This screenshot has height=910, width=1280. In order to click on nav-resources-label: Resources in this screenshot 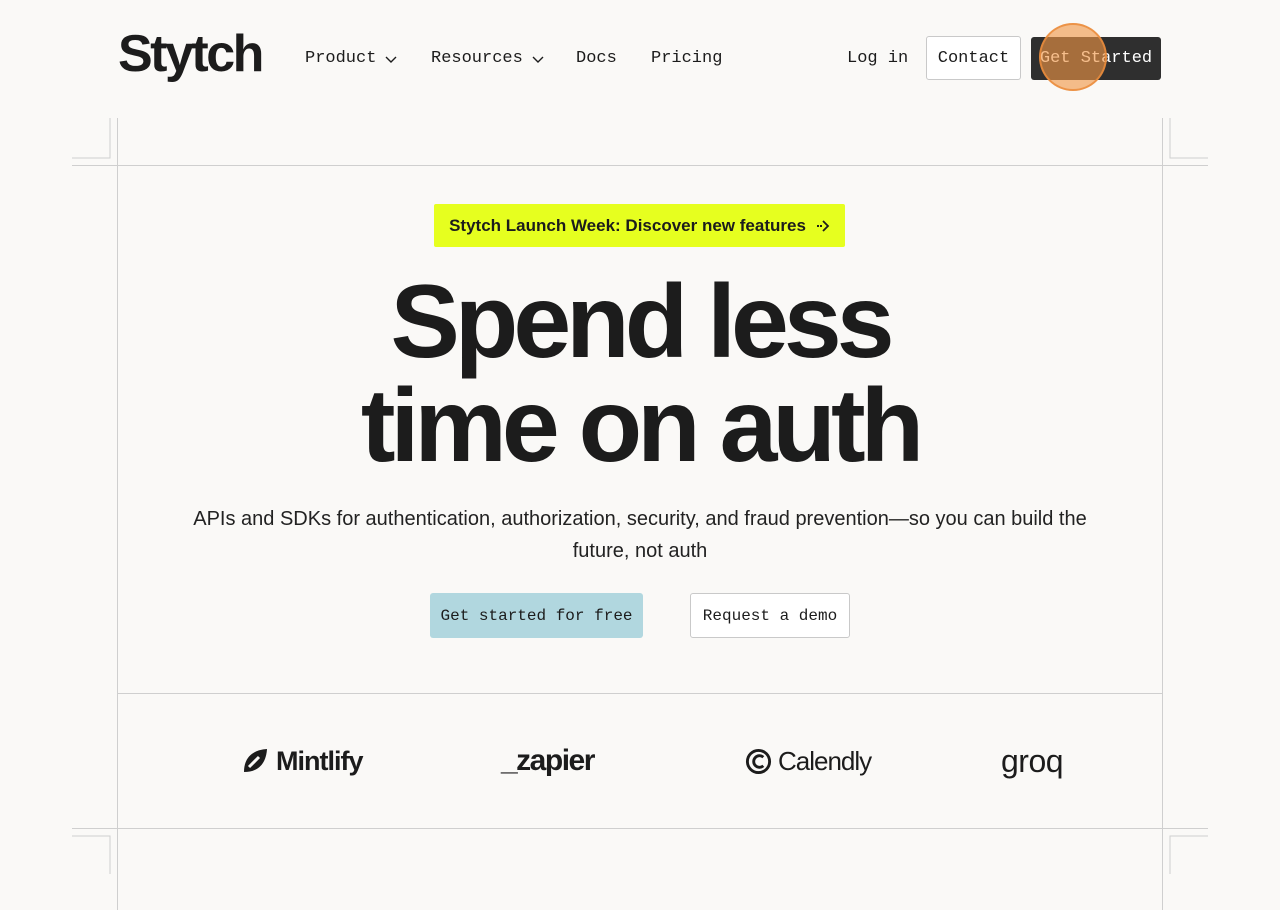, I will do `click(477, 58)`.